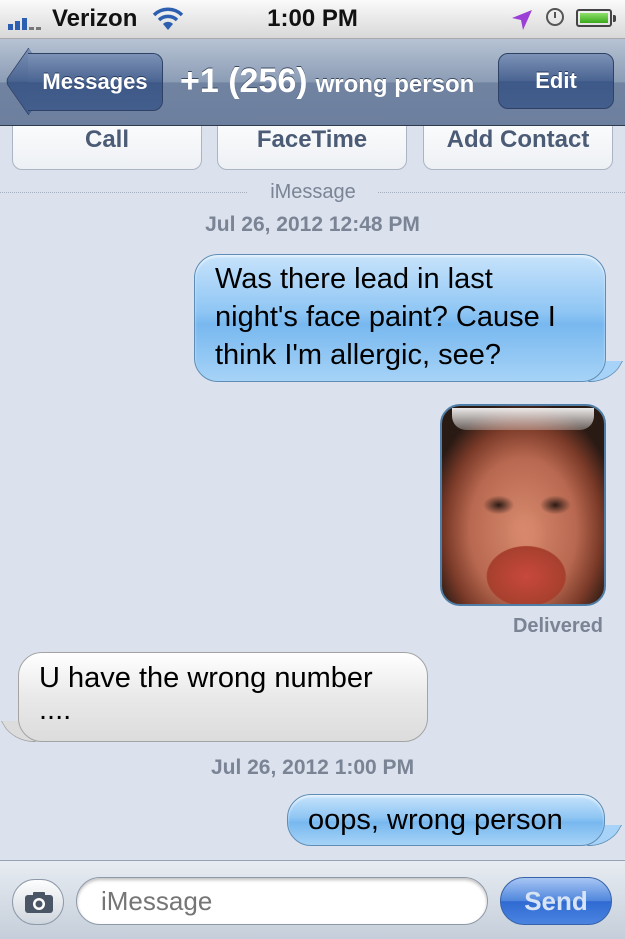  I want to click on timestamp: Jul 26, 2012 1:00 PM, so click(312, 767).